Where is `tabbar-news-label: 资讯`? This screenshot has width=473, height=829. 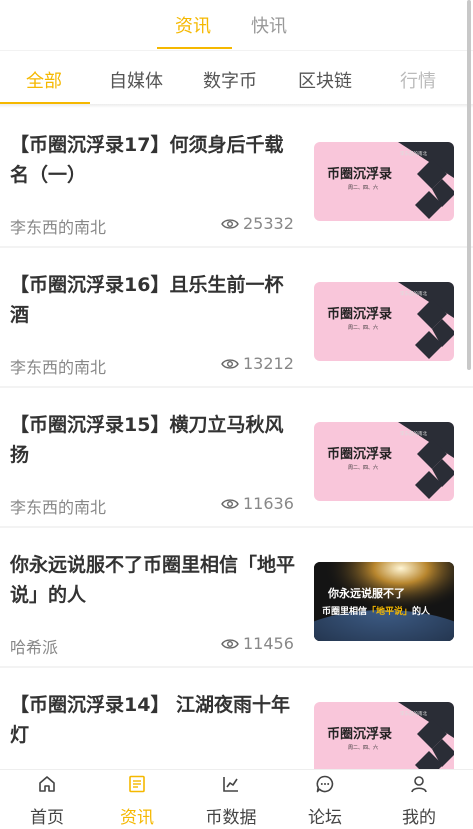
tabbar-news-label: 资讯 is located at coordinates (137, 818).